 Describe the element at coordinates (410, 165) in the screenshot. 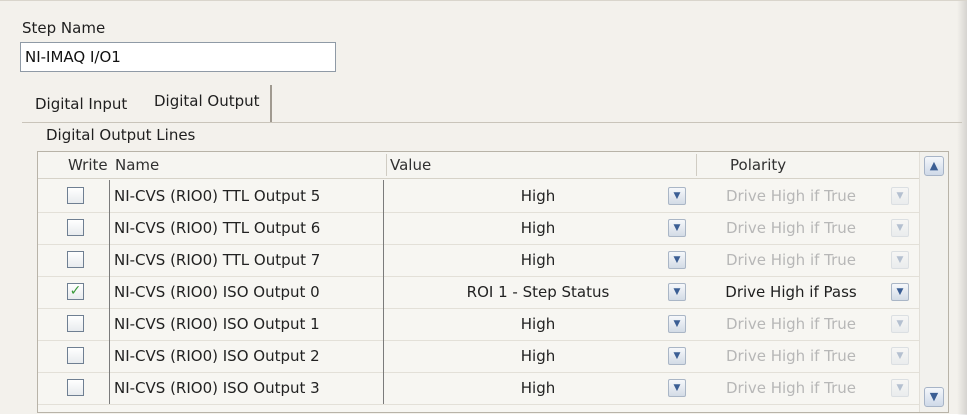

I see `column-header-value: Value` at that location.